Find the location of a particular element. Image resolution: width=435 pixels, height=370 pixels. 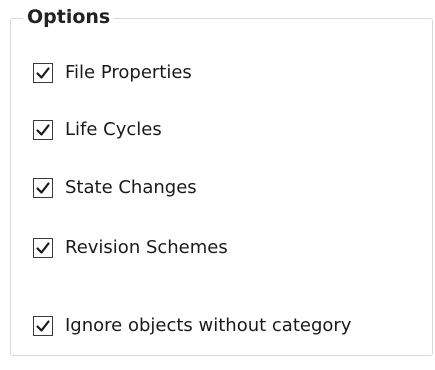

file-properties-label: File Properties is located at coordinates (128, 72).